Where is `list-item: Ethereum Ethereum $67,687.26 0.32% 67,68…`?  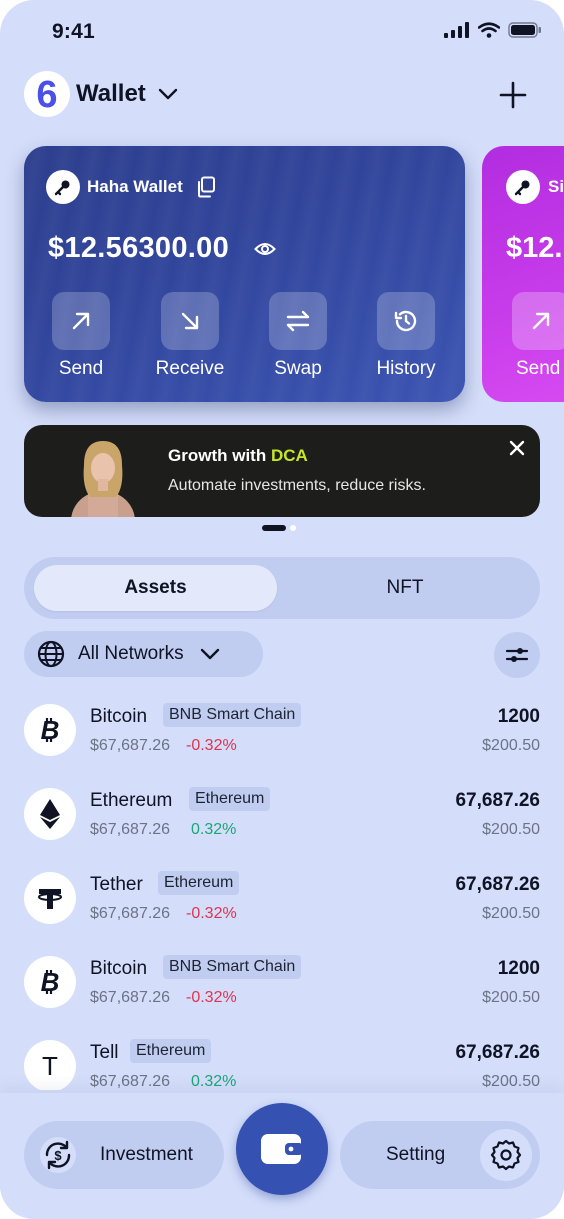 list-item: Ethereum Ethereum $67,687.26 0.32% 67,68… is located at coordinates (282, 826).